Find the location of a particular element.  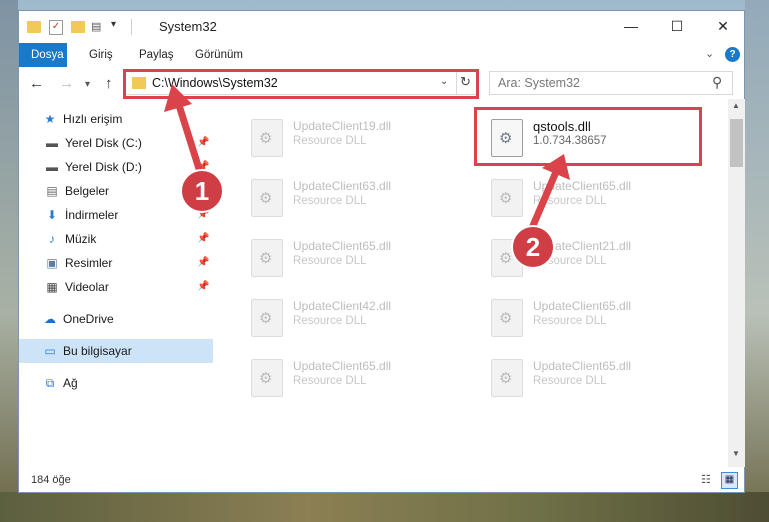

documents-icon: ▤ is located at coordinates (52, 191).